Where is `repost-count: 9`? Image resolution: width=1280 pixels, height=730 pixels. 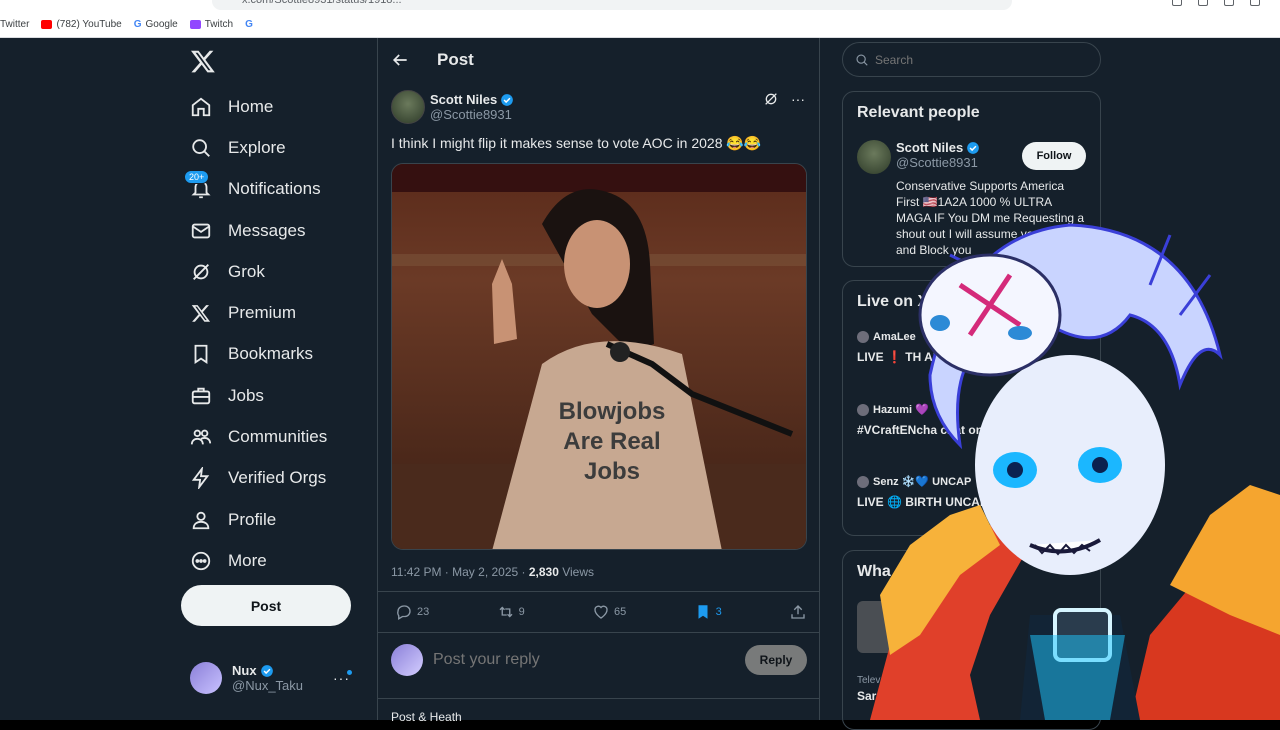 repost-count: 9 is located at coordinates (521, 612).